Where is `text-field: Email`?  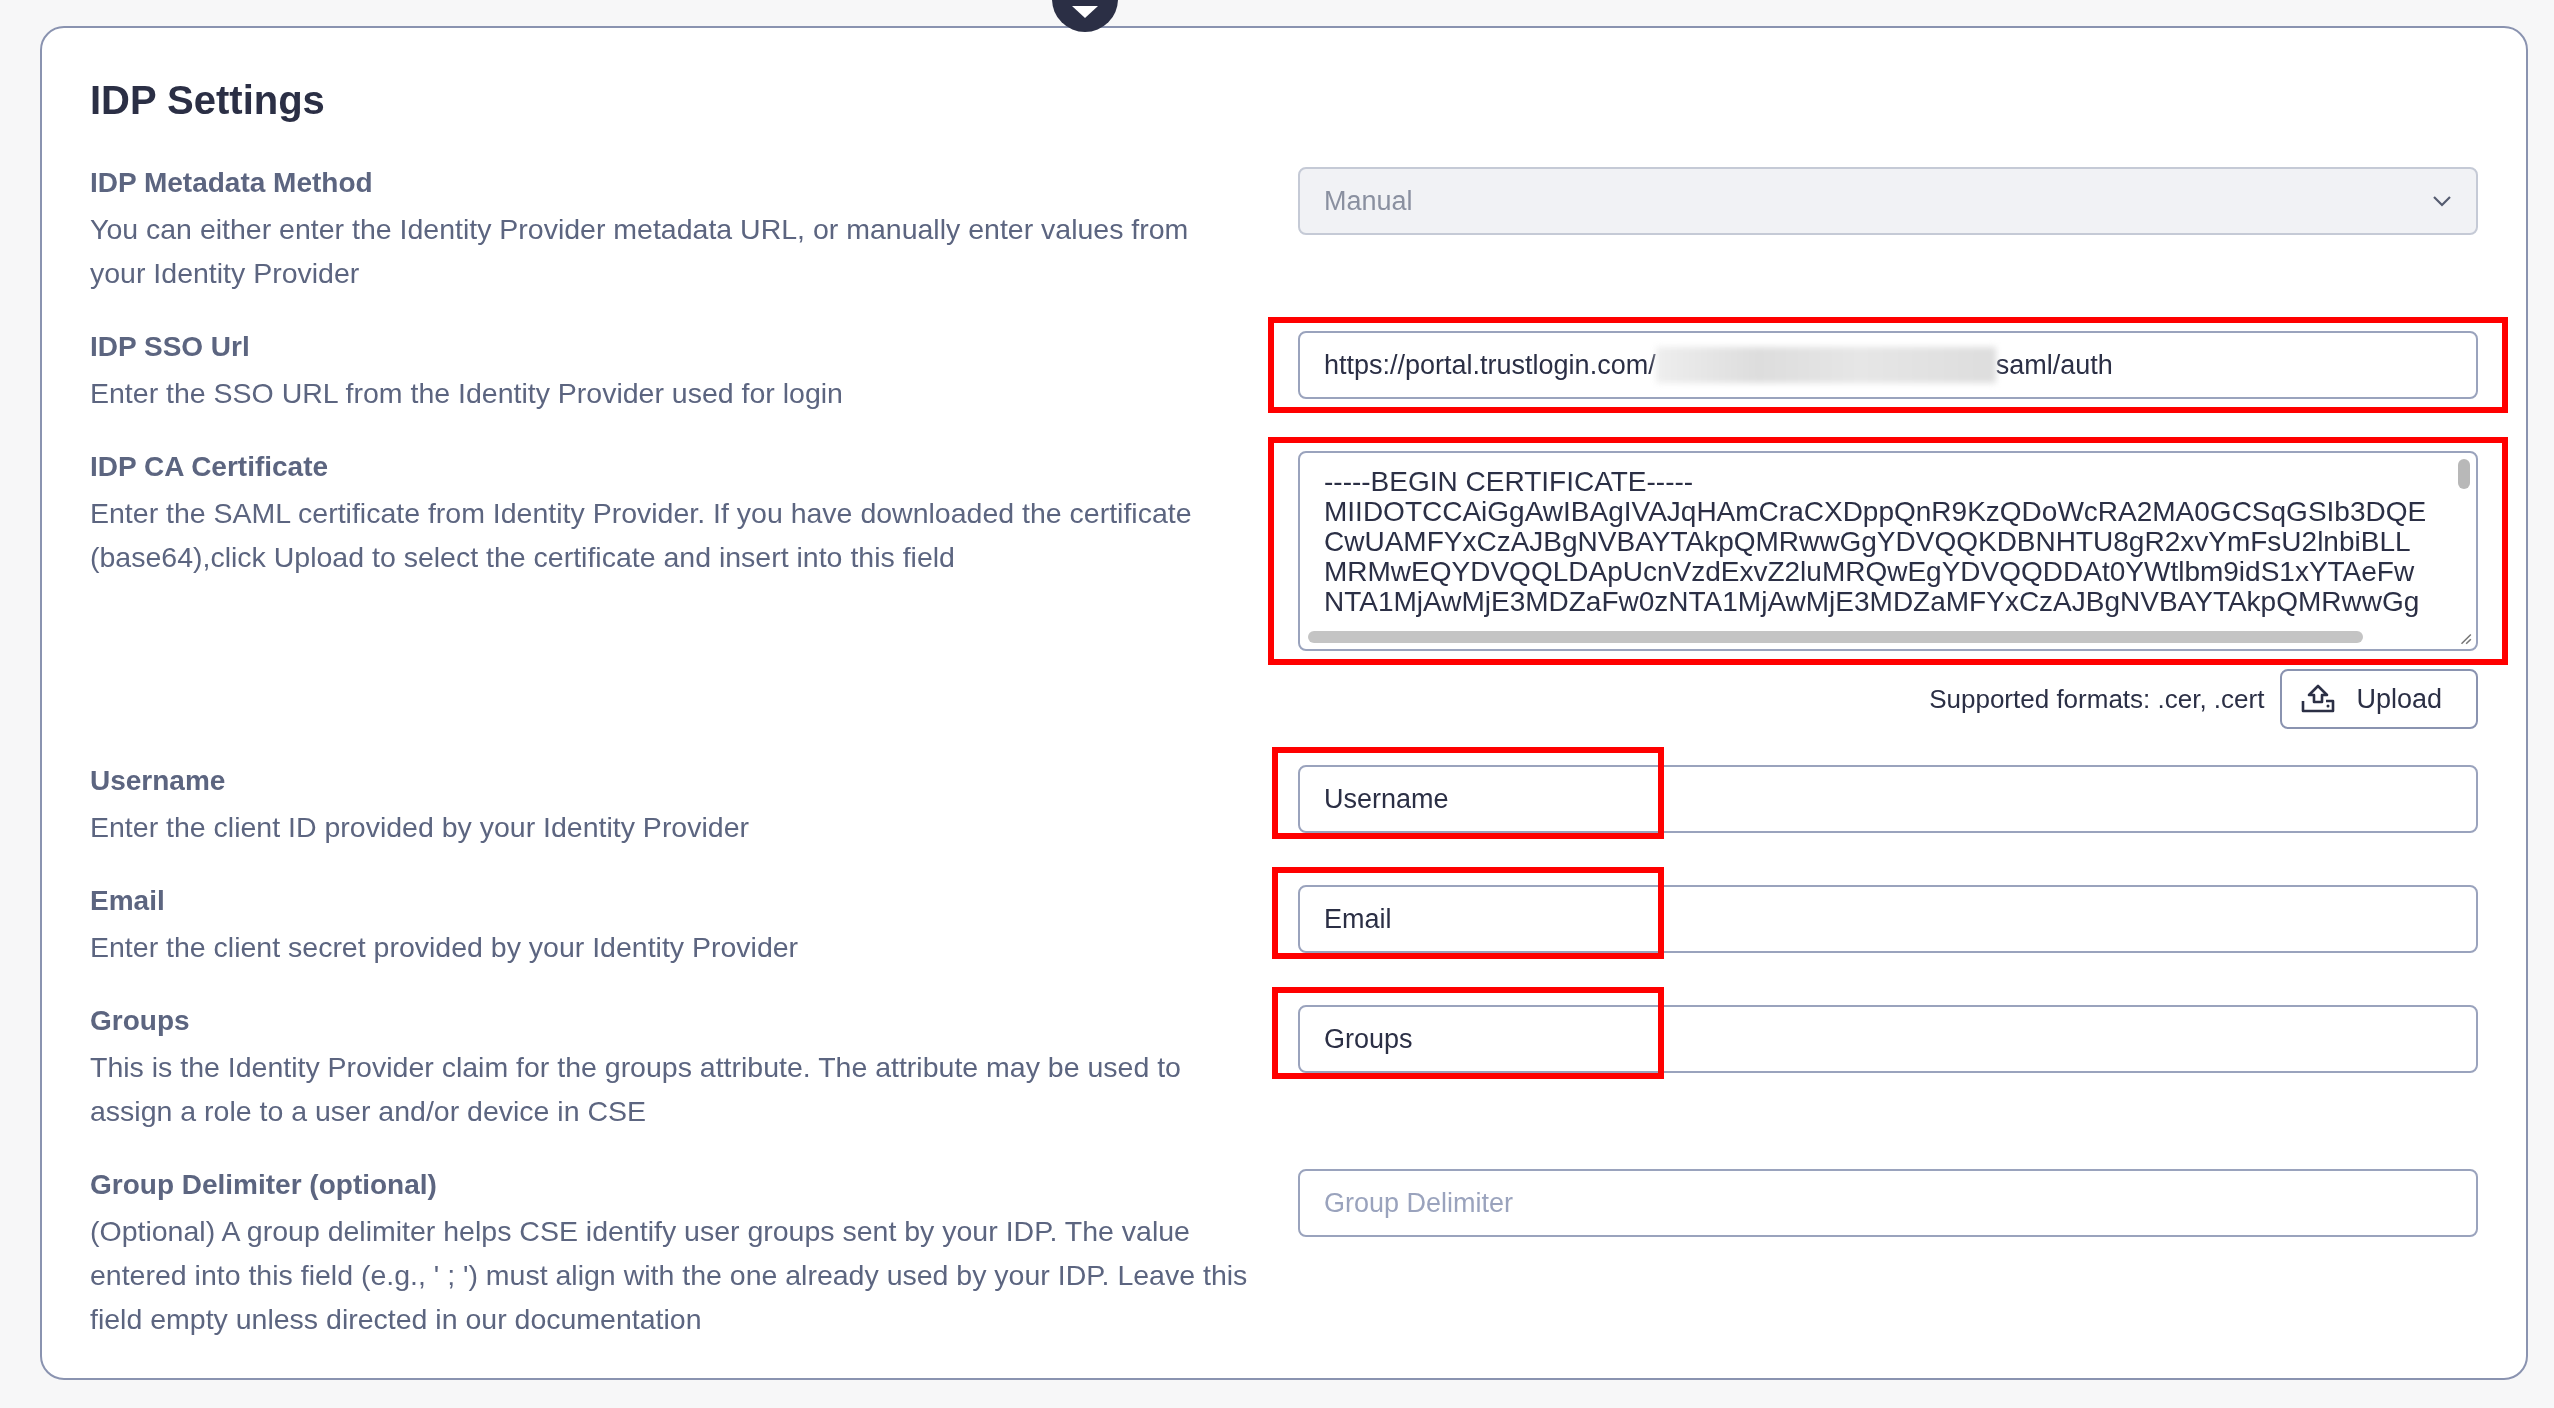 text-field: Email is located at coordinates (1888, 919).